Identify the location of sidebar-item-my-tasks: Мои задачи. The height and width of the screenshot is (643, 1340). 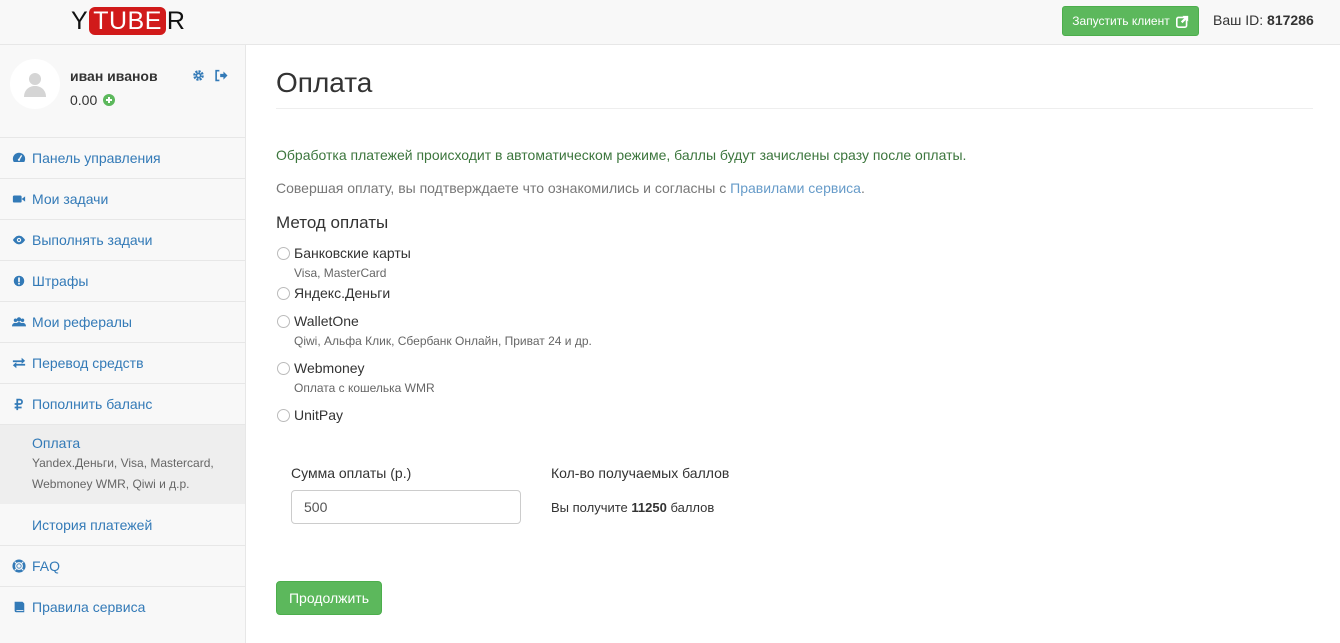
(122, 198).